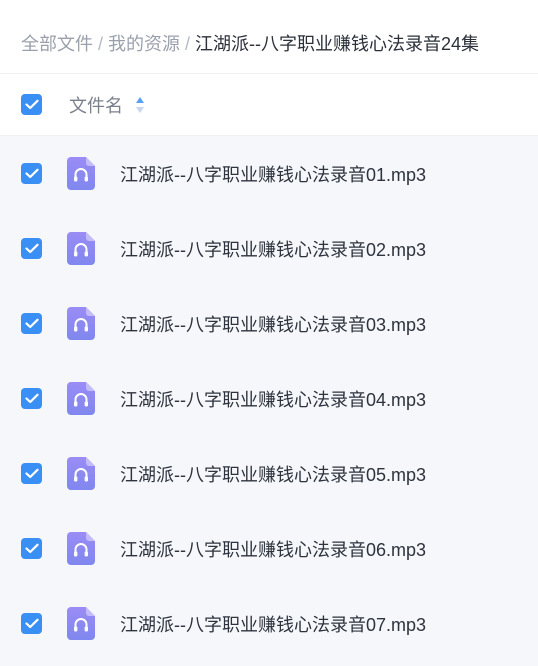 The image size is (538, 666). Describe the element at coordinates (140, 105) in the screenshot. I see `sort-icon` at that location.